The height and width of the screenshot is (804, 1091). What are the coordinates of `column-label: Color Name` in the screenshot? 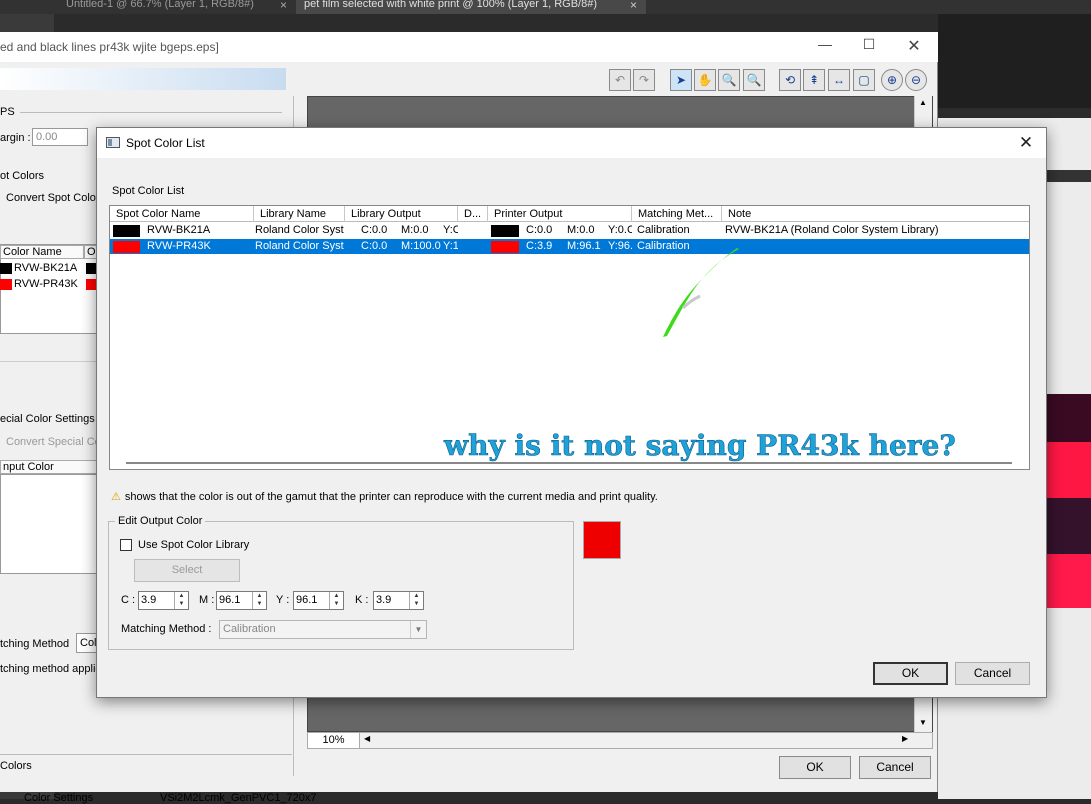 It's located at (32, 252).